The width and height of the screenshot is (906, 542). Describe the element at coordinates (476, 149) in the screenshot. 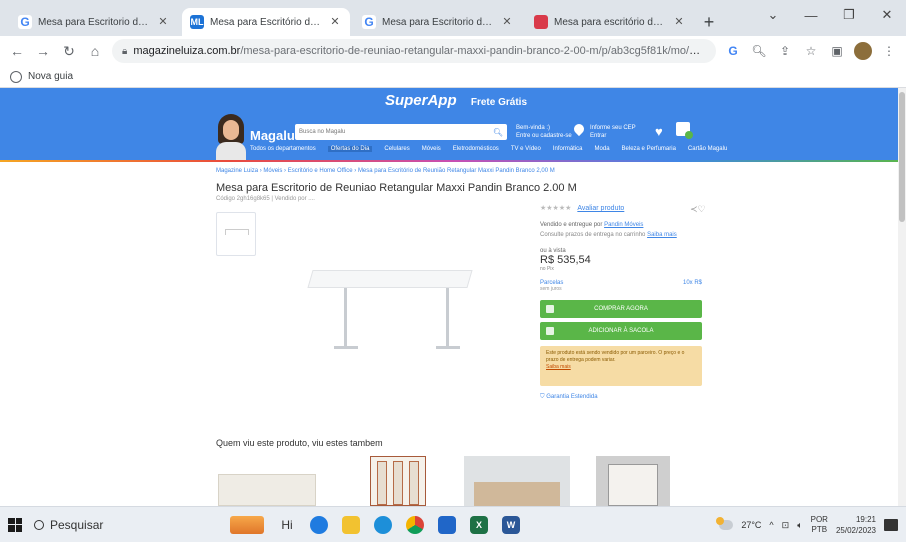

I see `category-item: Eletrodomésticos` at that location.